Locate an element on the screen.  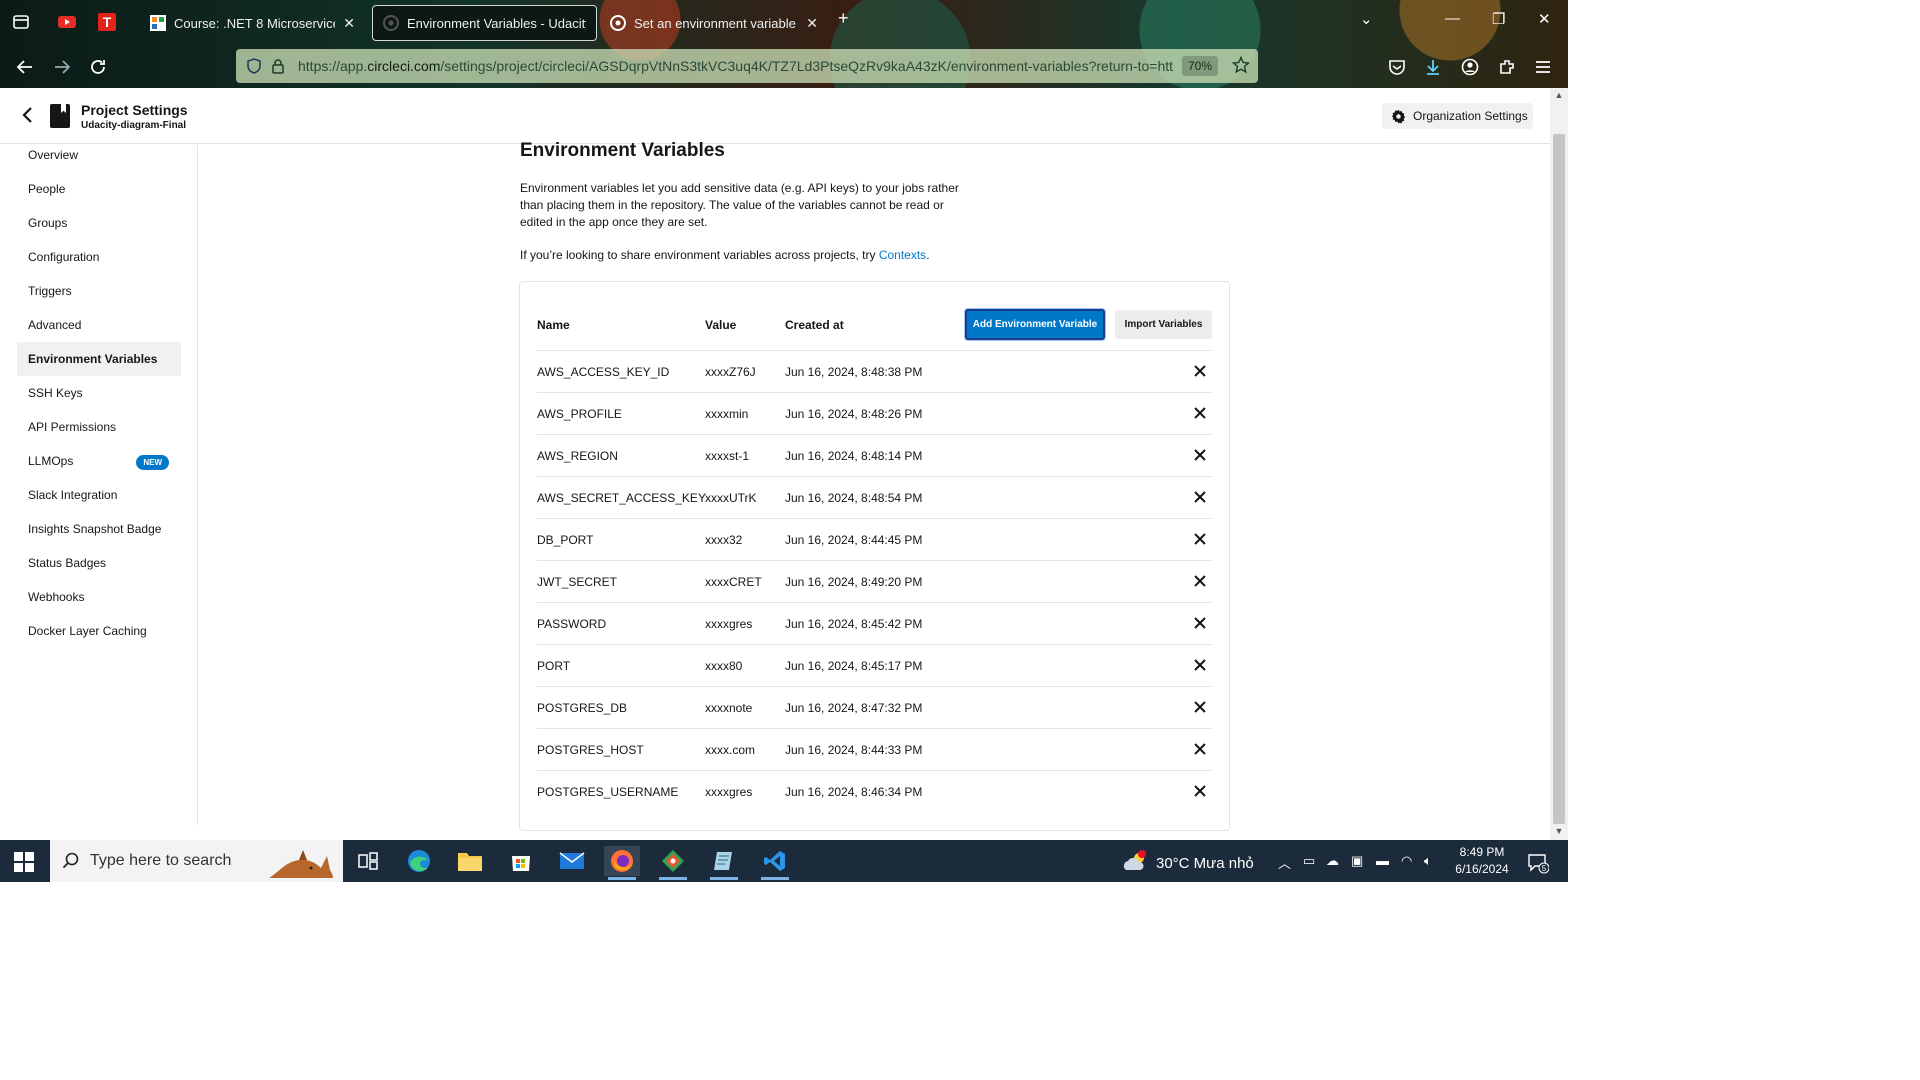
organization-settings-button: Organization Settings is located at coordinates (1457, 116).